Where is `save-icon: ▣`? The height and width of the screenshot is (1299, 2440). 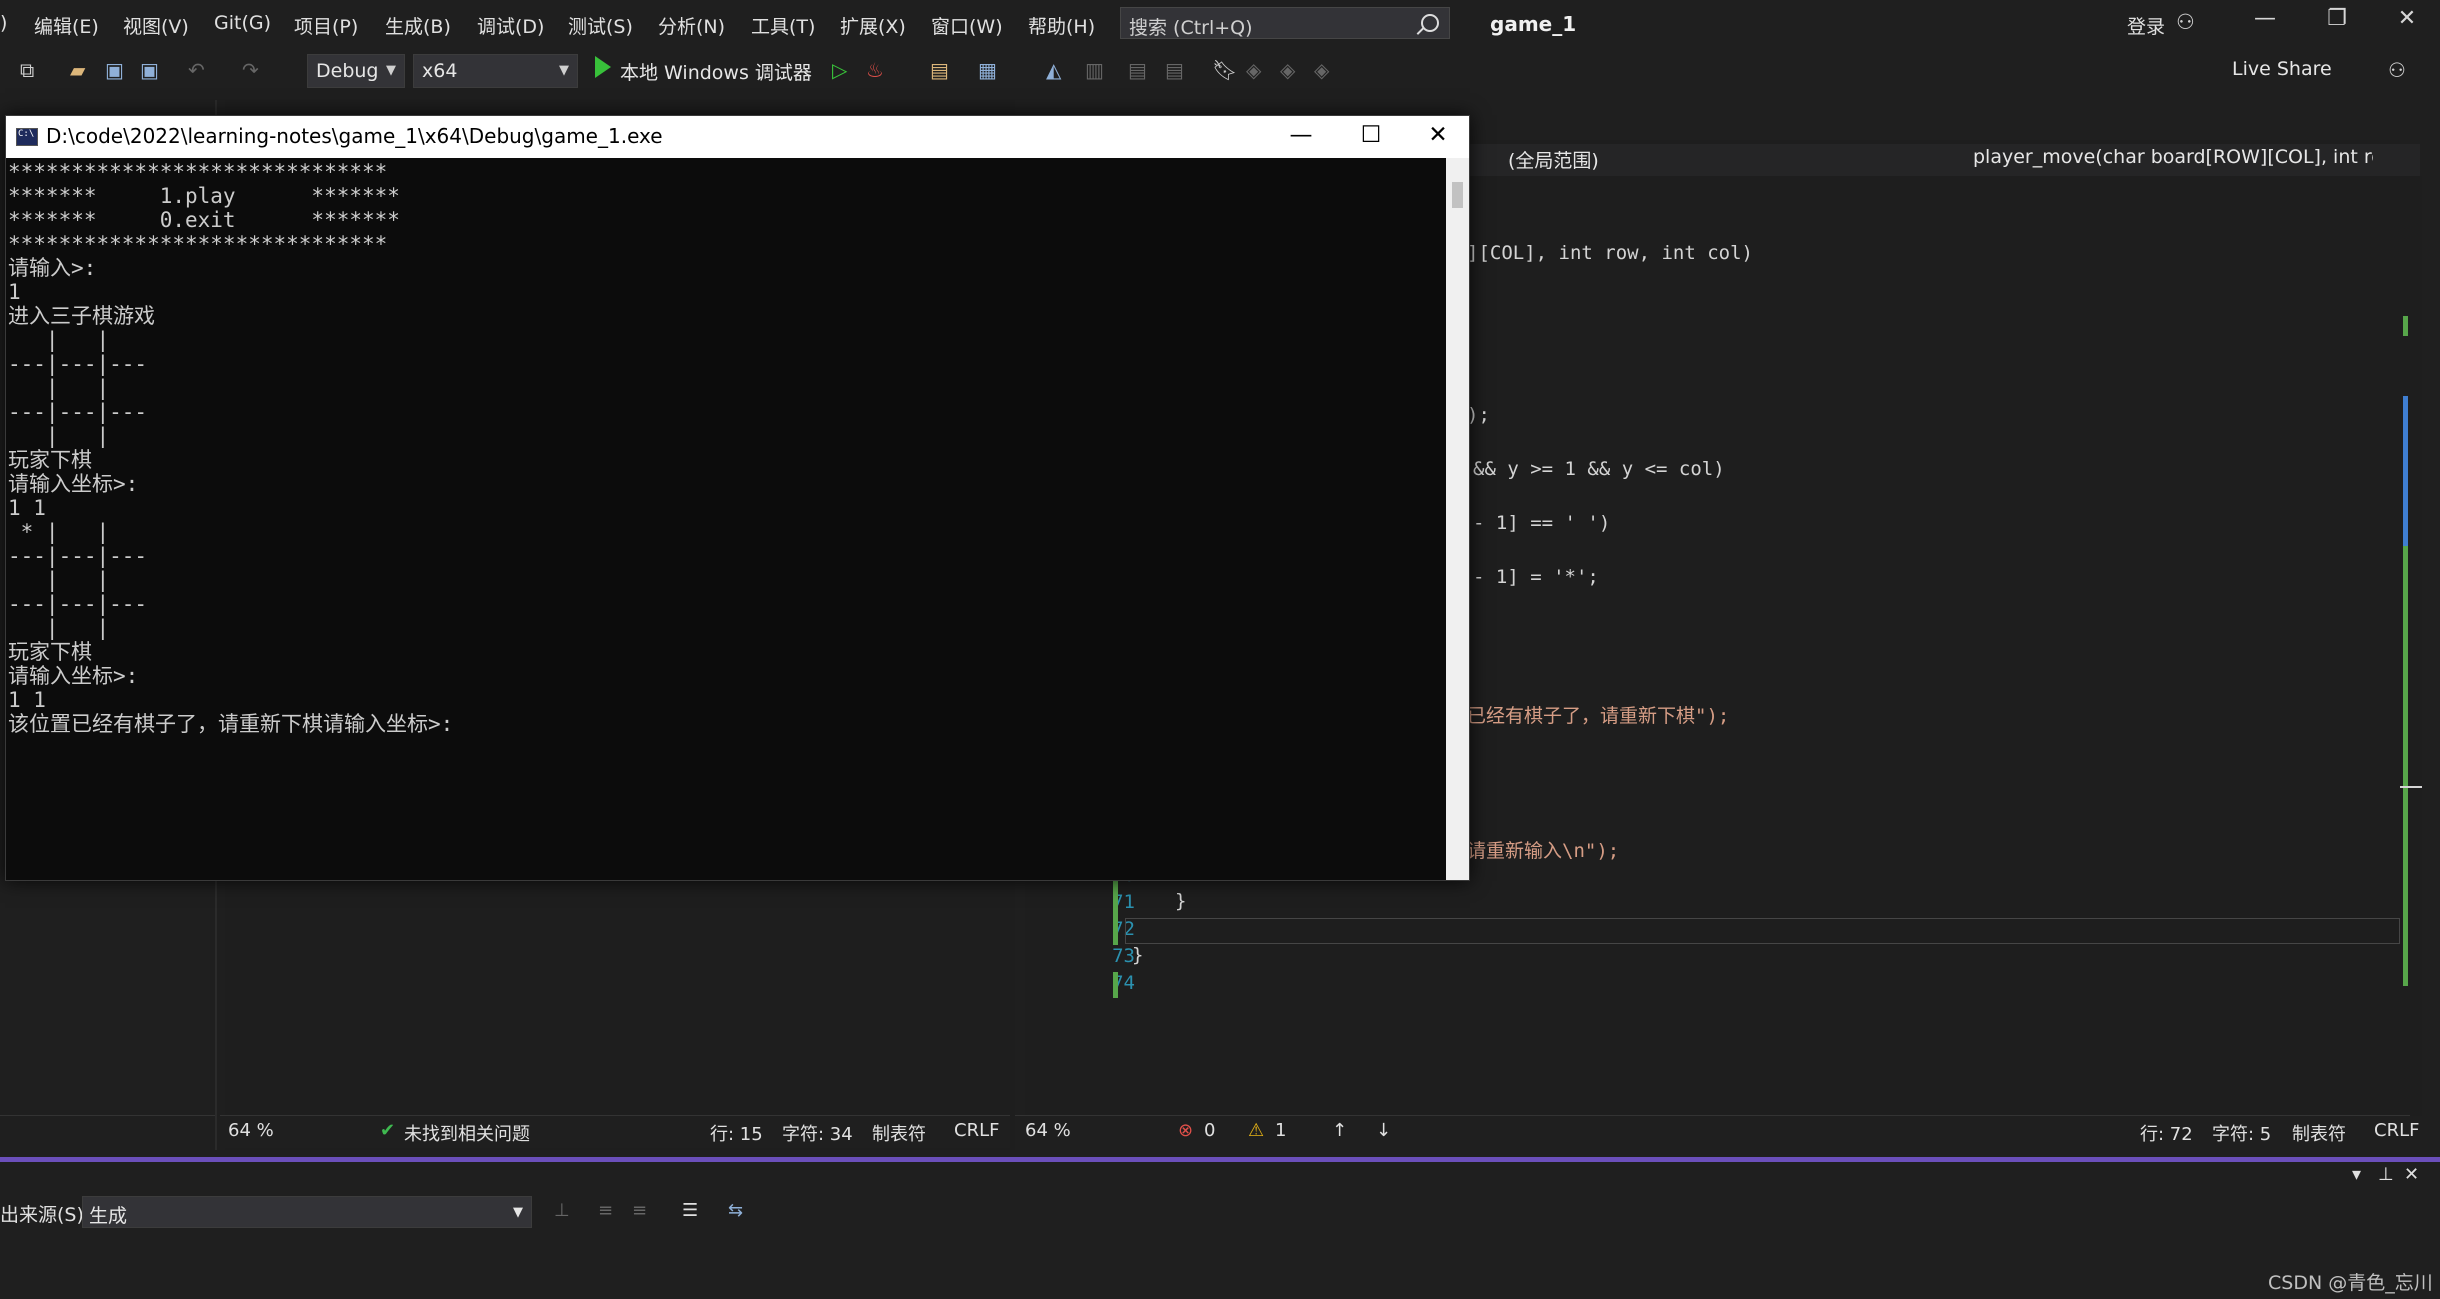 save-icon: ▣ is located at coordinates (114, 70).